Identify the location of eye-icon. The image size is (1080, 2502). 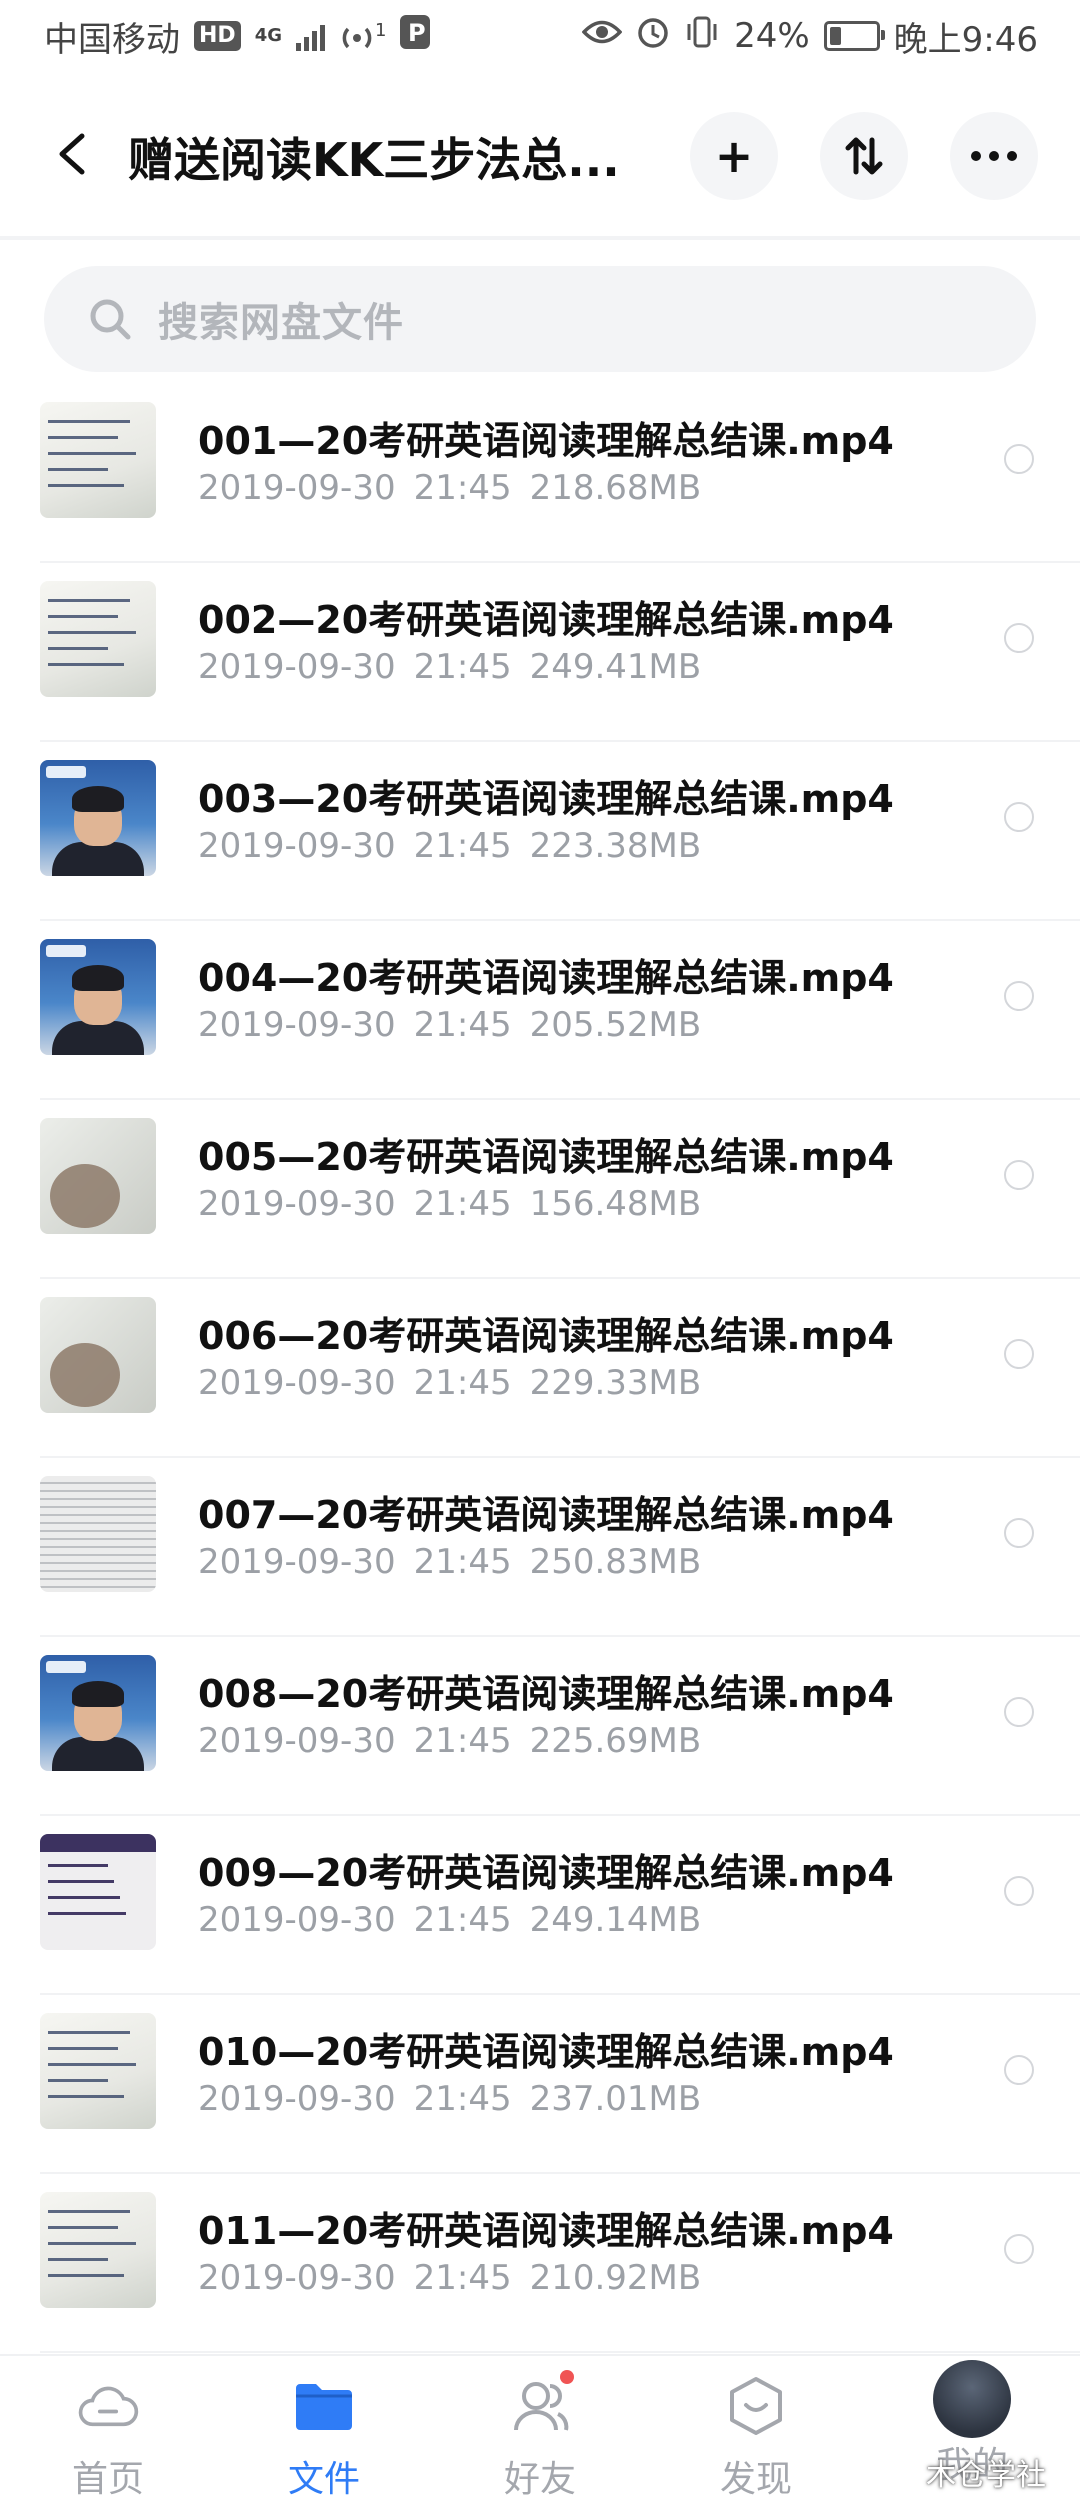
(602, 36).